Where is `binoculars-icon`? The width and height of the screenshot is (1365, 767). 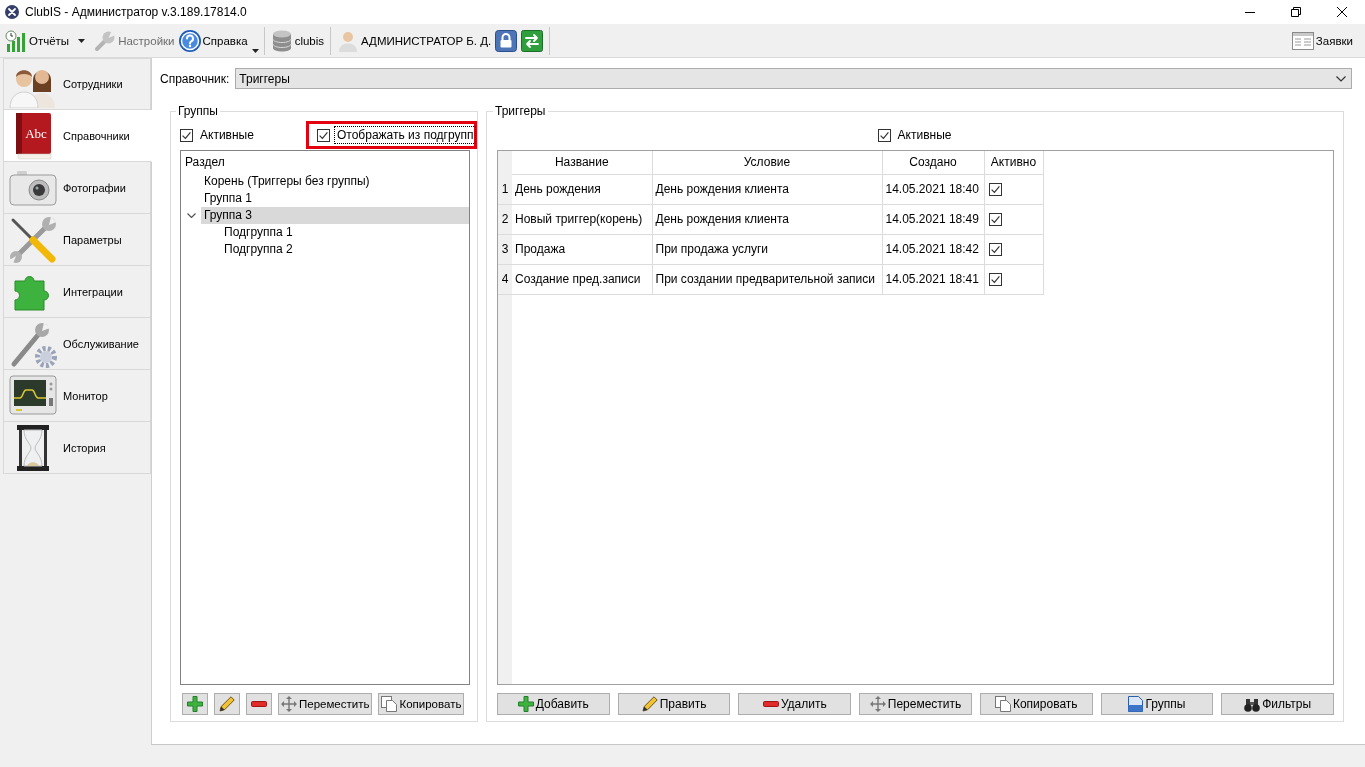
binoculars-icon is located at coordinates (1252, 704).